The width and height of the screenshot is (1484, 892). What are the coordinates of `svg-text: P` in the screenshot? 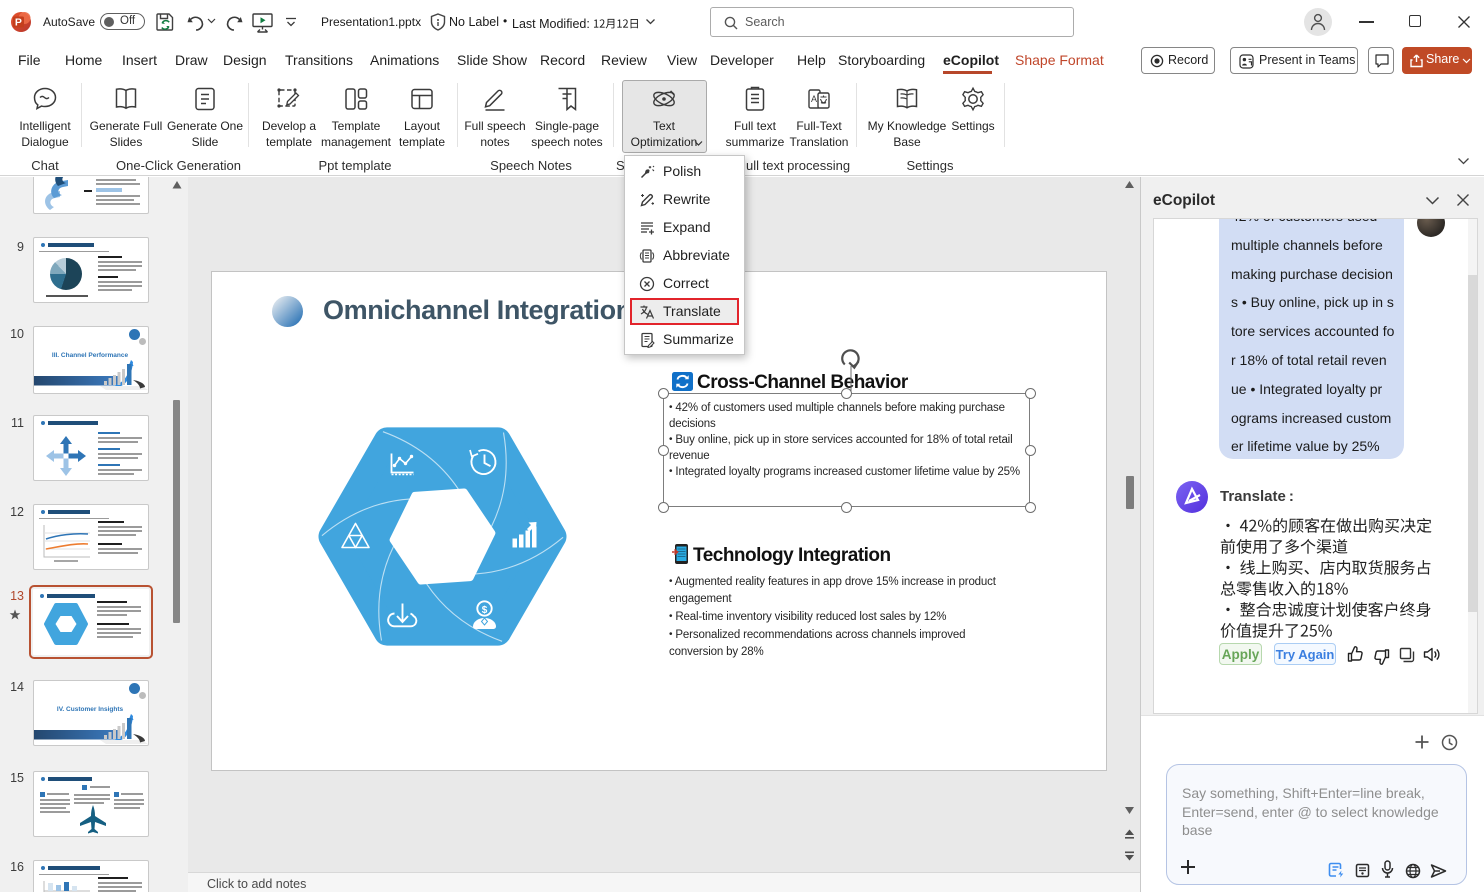 It's located at (18, 23).